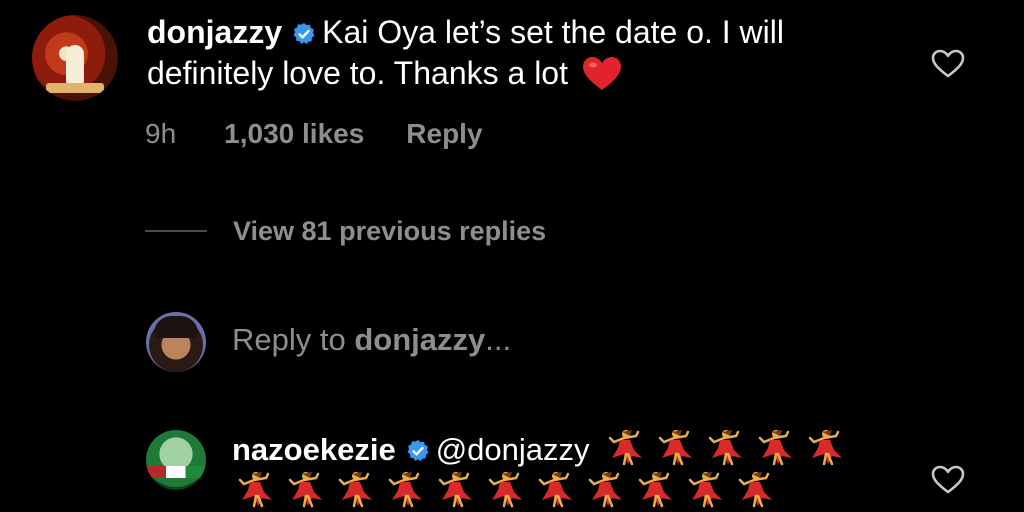  I want to click on avatar-nazoekezie, so click(176, 460).